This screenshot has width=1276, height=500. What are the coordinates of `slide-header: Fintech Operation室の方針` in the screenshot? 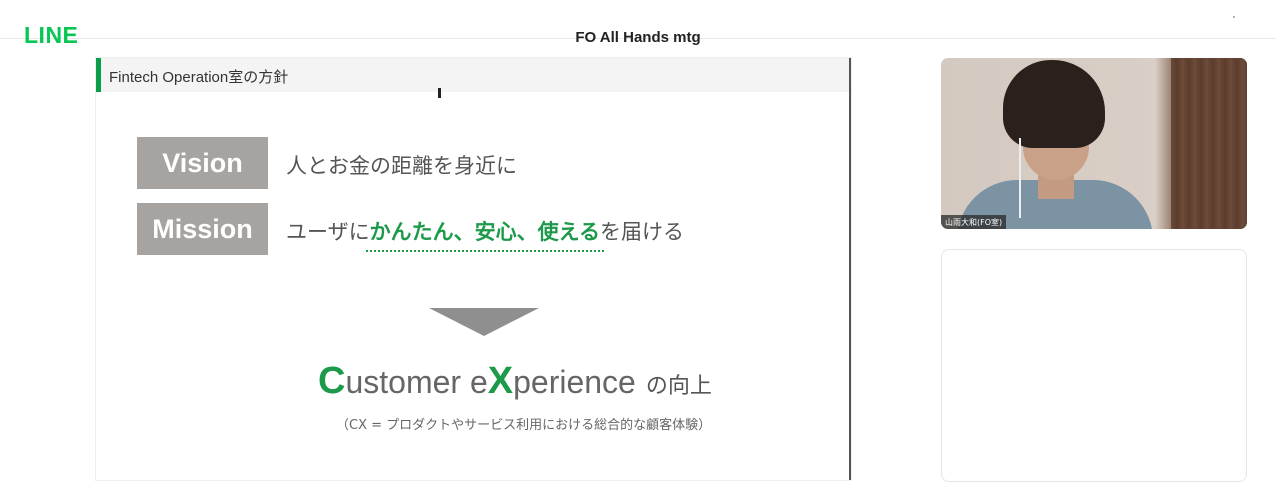 It's located at (472, 75).